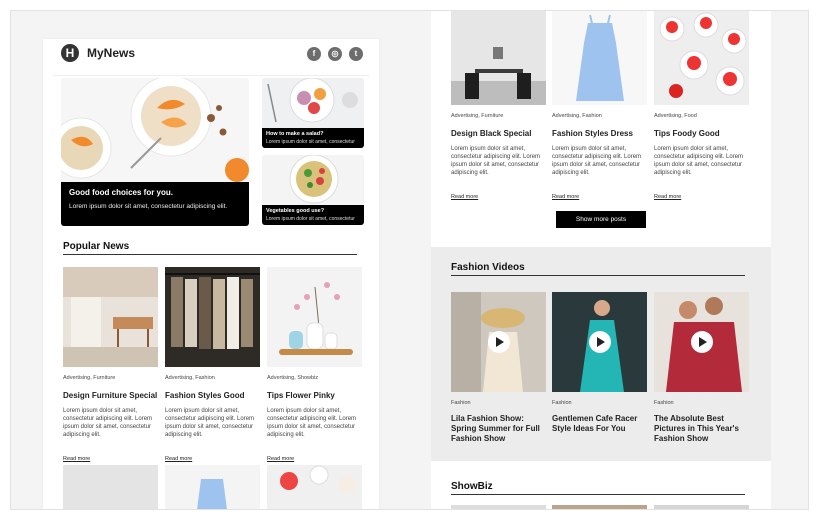 The height and width of the screenshot is (518, 816). I want to click on fashion-videos-underline, so click(598, 275).